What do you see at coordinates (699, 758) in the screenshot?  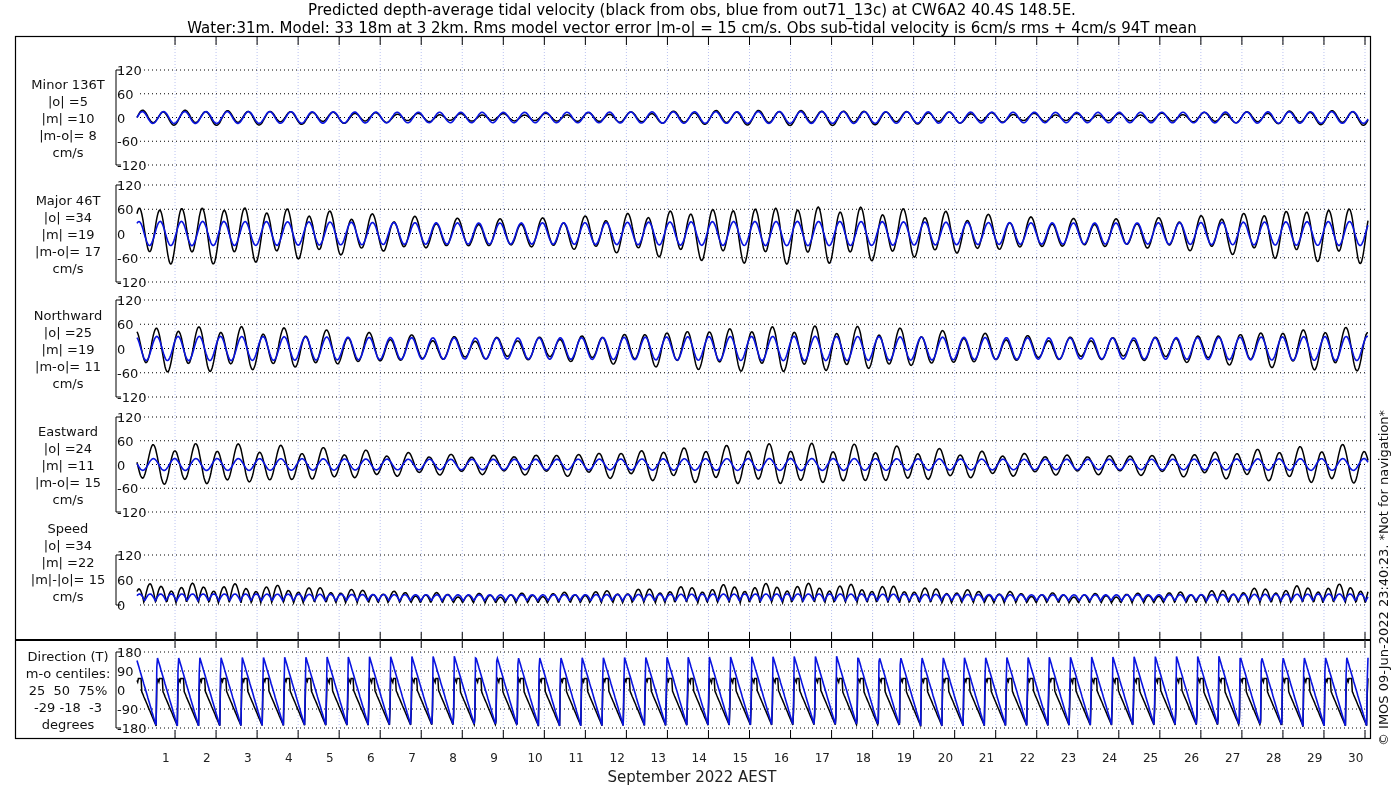 I see `x-tick-label: 14` at bounding box center [699, 758].